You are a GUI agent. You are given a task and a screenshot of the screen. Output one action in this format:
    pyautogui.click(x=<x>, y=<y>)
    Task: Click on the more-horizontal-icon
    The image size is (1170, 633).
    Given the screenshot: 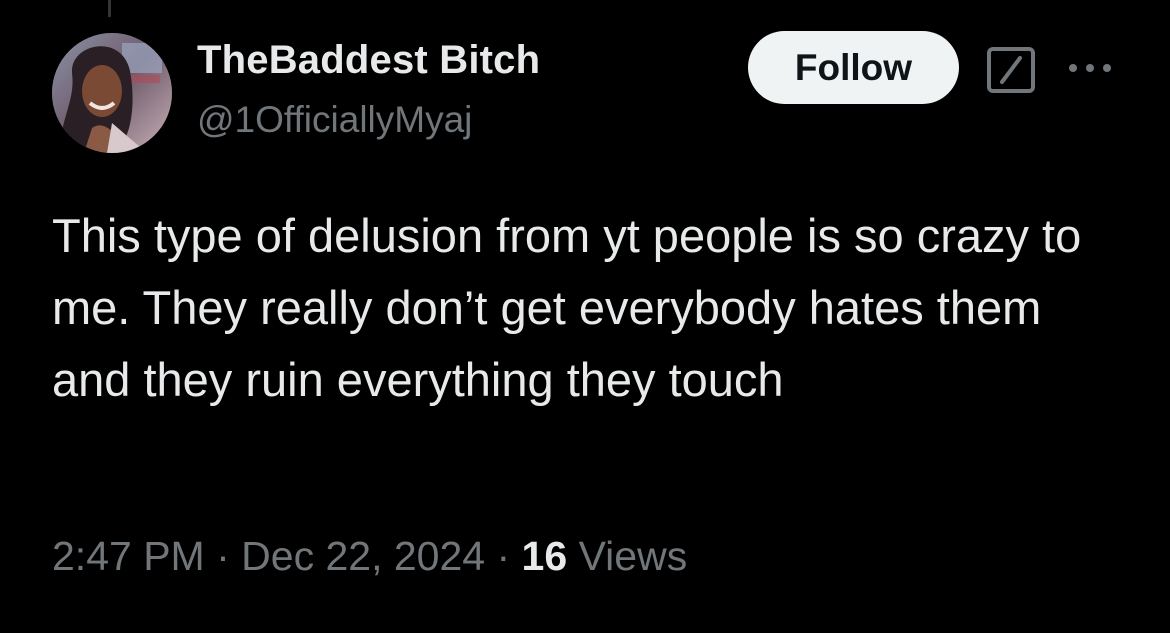 What is the action you would take?
    pyautogui.click(x=1090, y=68)
    